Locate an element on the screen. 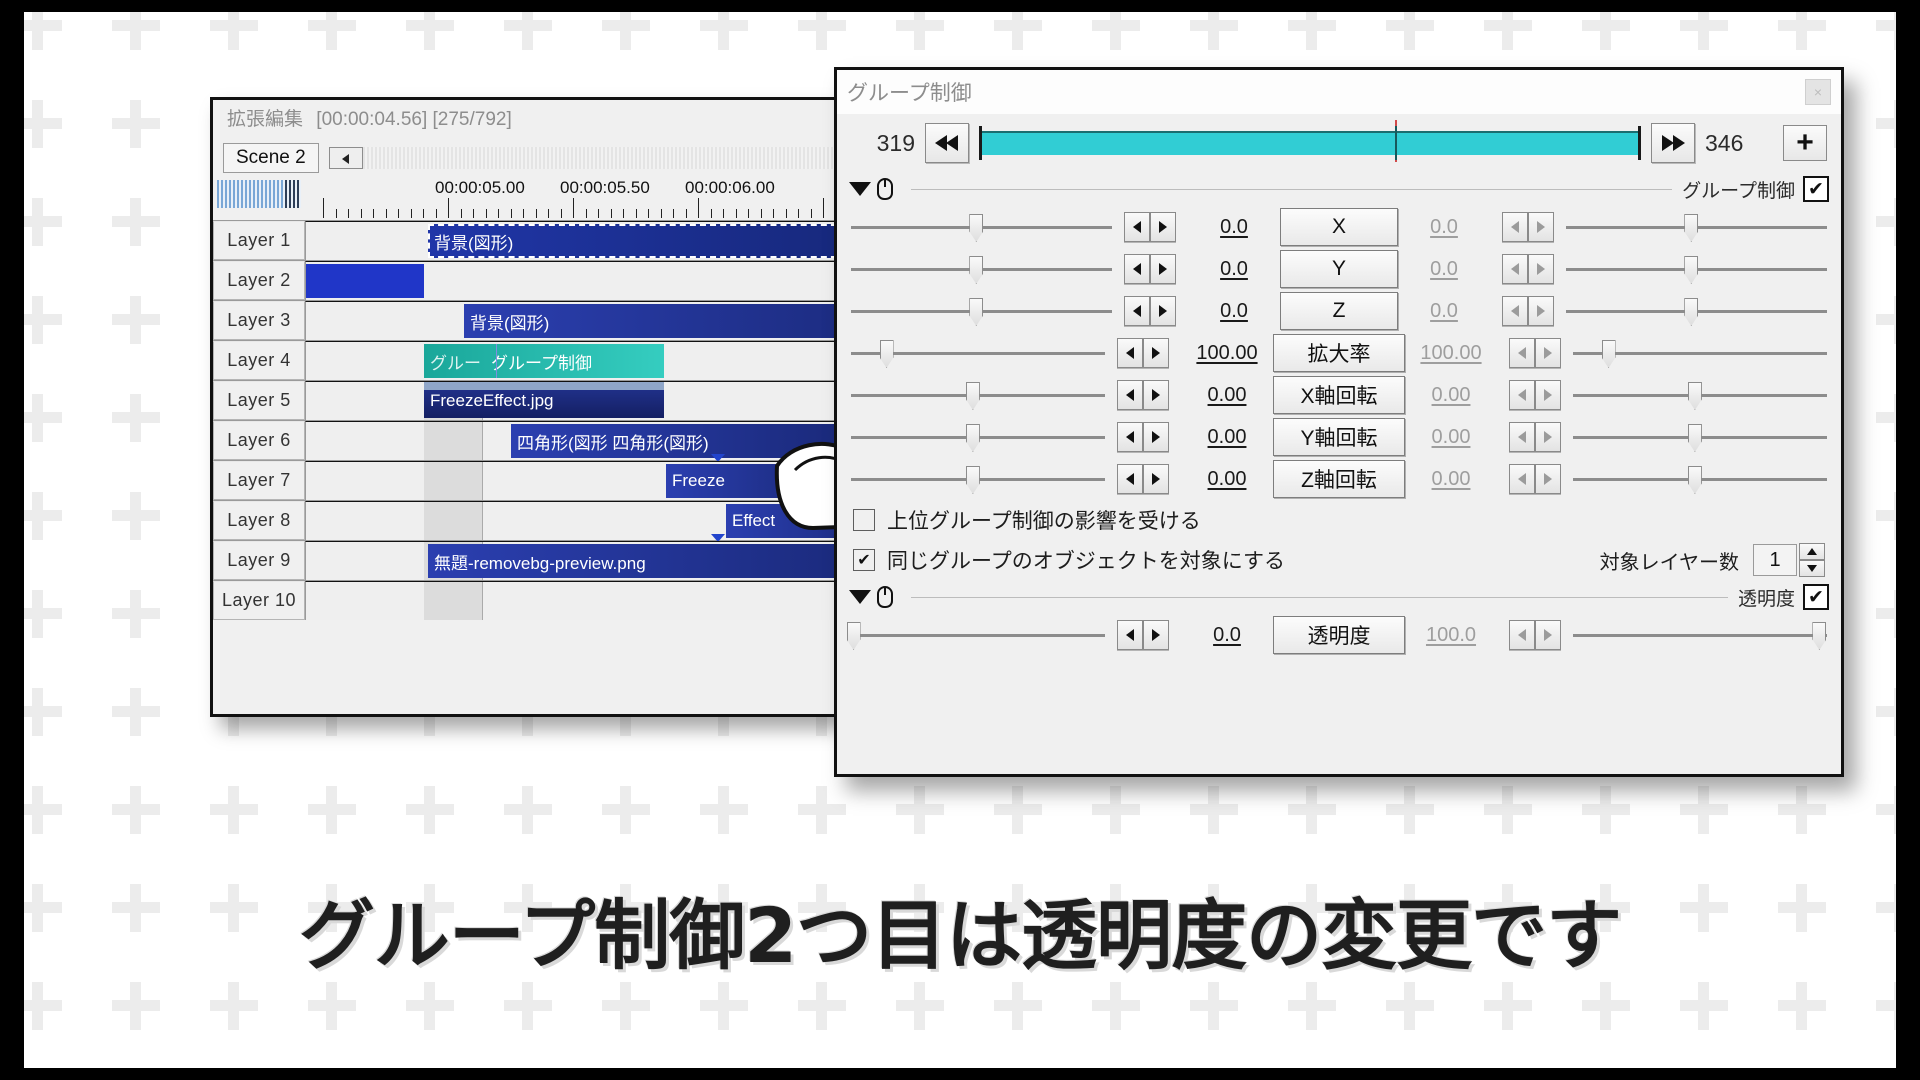  slider-right-p2 is located at coordinates (1696, 311).